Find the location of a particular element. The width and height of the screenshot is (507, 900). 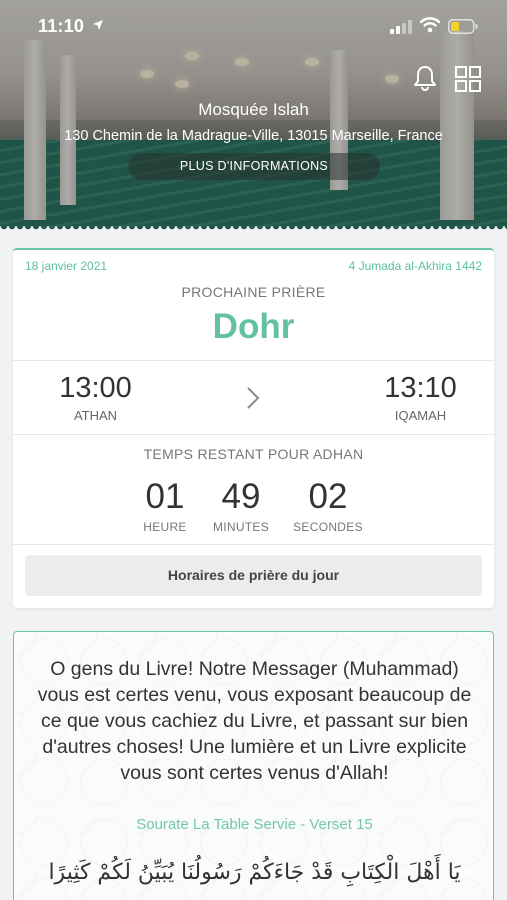

verse-reference: Sourate La Table Servie - Verset 15 is located at coordinates (254, 824).